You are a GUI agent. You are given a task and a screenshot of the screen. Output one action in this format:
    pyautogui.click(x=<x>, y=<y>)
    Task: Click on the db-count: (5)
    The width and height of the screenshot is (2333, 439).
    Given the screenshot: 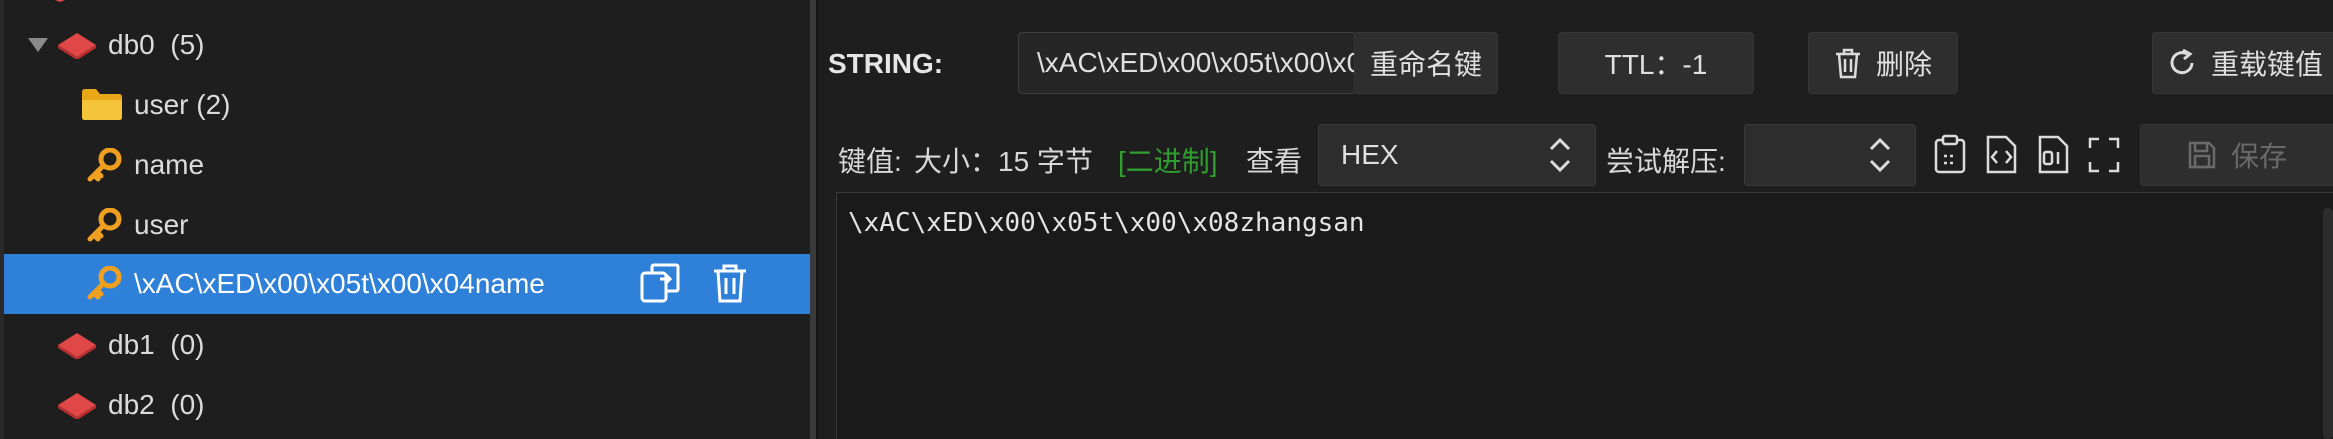 What is the action you would take?
    pyautogui.click(x=187, y=44)
    